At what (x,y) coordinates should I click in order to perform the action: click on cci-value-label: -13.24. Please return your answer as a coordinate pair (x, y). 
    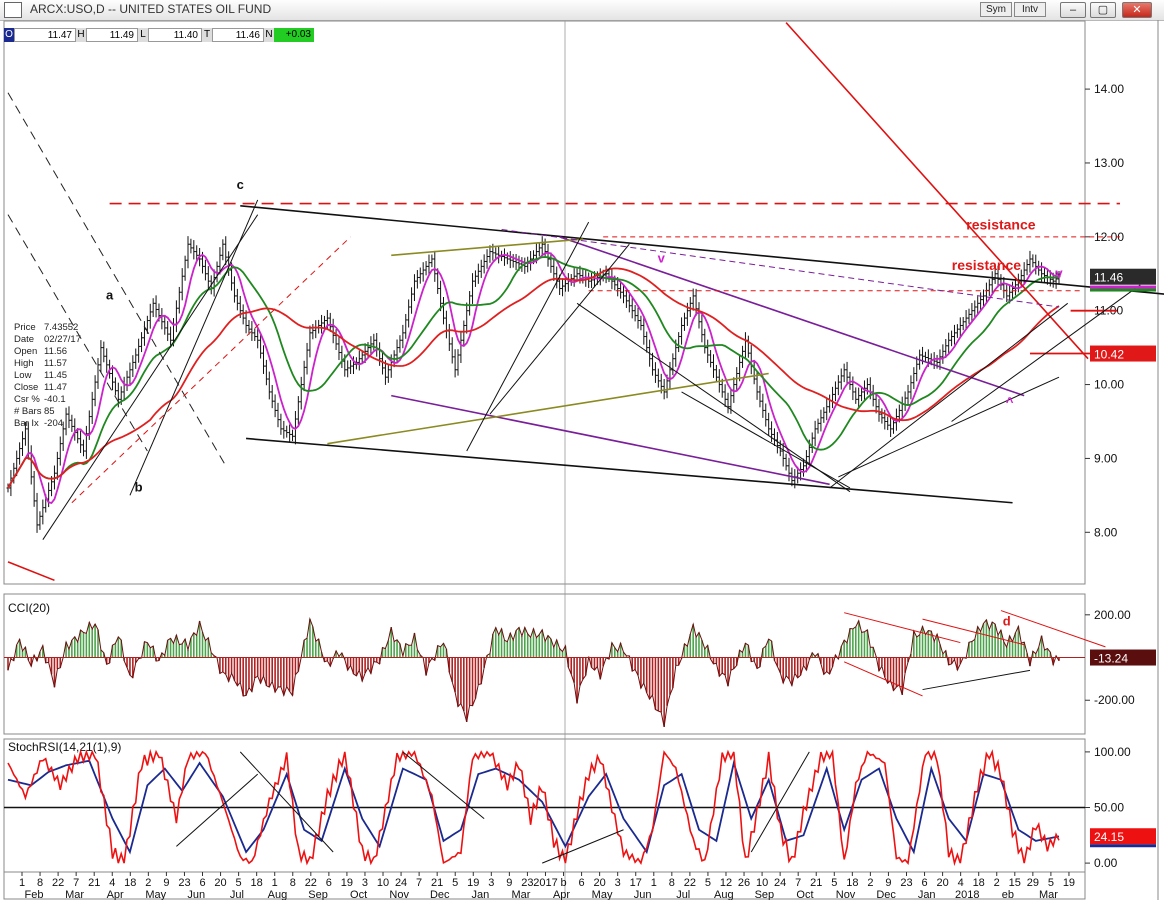
    Looking at the image, I should click on (1111, 659).